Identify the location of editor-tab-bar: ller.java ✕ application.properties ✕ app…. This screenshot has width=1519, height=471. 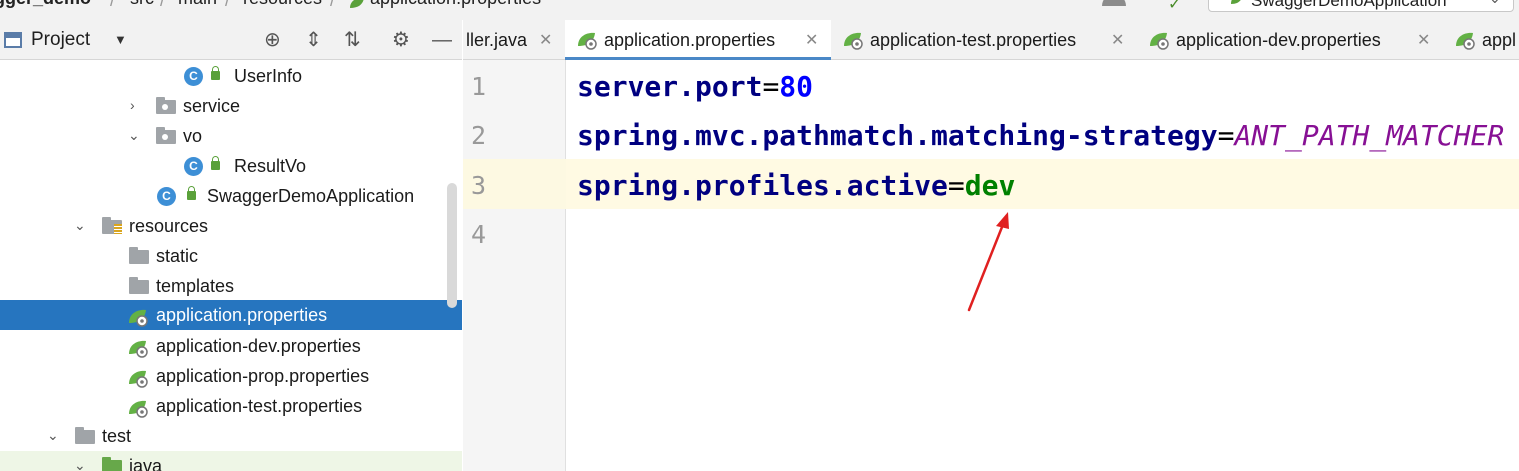
(991, 40).